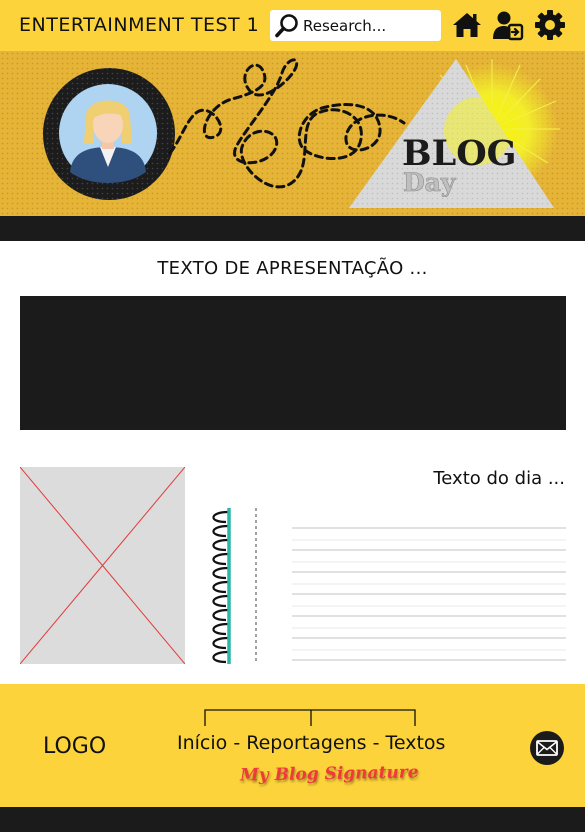 Image resolution: width=585 pixels, height=832 pixels. What do you see at coordinates (139, 25) in the screenshot?
I see `site-title: ENTERTAINMENT TEST 1` at bounding box center [139, 25].